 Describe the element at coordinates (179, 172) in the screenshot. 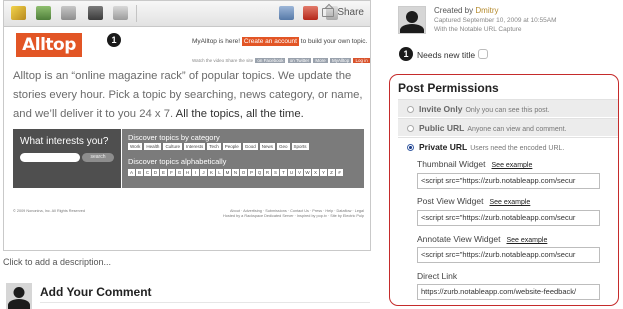

I see `letter-chip: G` at that location.